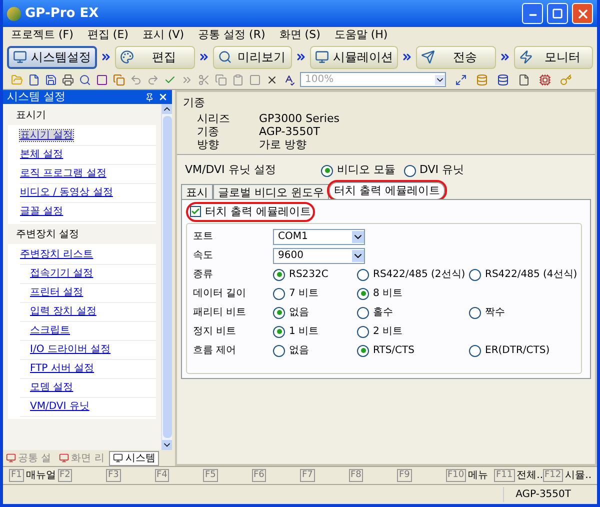 The height and width of the screenshot is (507, 600). I want to click on file-icon, so click(34, 80).